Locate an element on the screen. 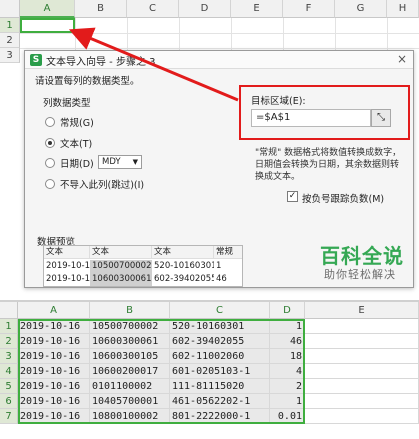 Image resolution: width=419 pixels, height=439 pixels. row-header: 1 is located at coordinates (9, 326).